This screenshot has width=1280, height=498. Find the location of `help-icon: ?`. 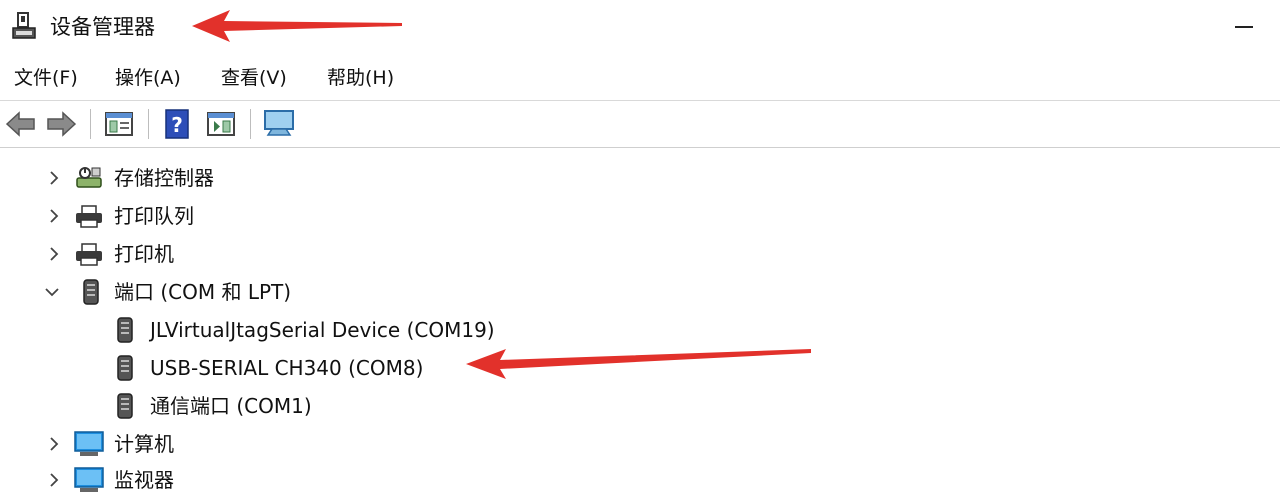

help-icon: ? is located at coordinates (177, 124).